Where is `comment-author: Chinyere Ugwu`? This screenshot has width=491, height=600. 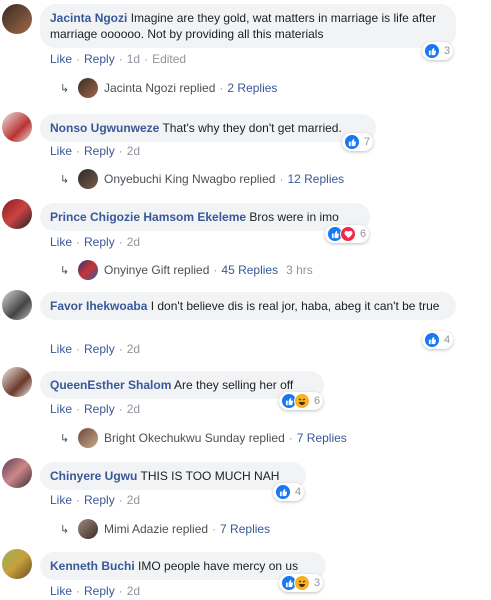 comment-author: Chinyere Ugwu is located at coordinates (93, 476).